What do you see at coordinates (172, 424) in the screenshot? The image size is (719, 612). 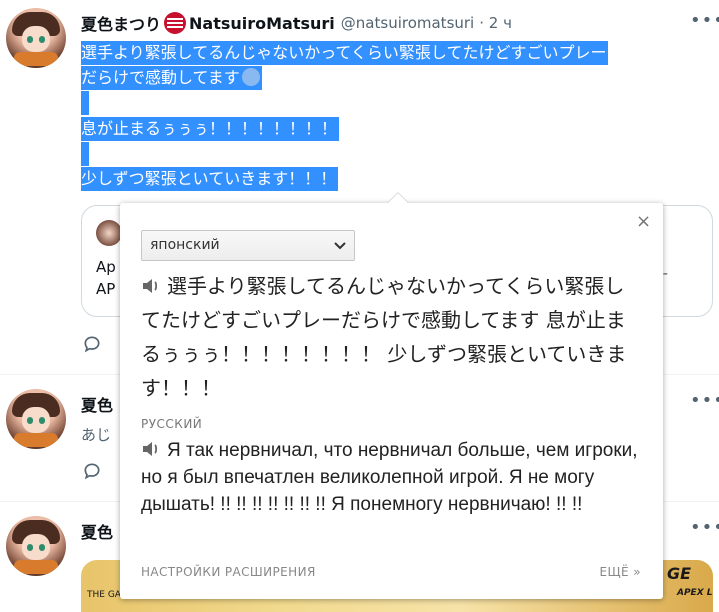 I see `target-language-label: РУССКИЙ` at bounding box center [172, 424].